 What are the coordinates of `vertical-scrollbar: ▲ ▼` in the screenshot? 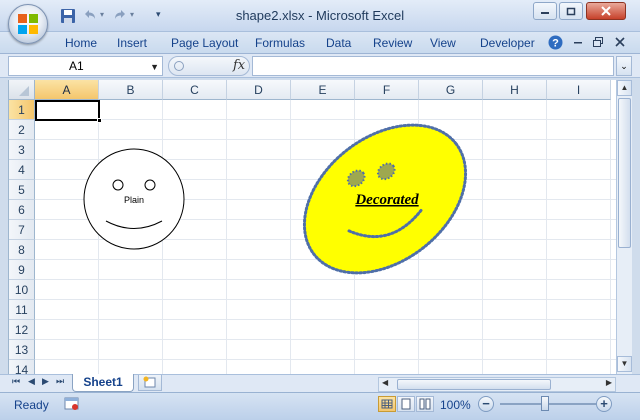 It's located at (624, 227).